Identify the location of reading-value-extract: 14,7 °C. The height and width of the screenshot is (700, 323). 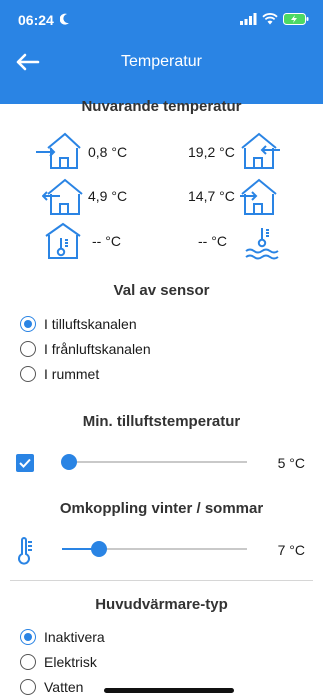
(211, 196).